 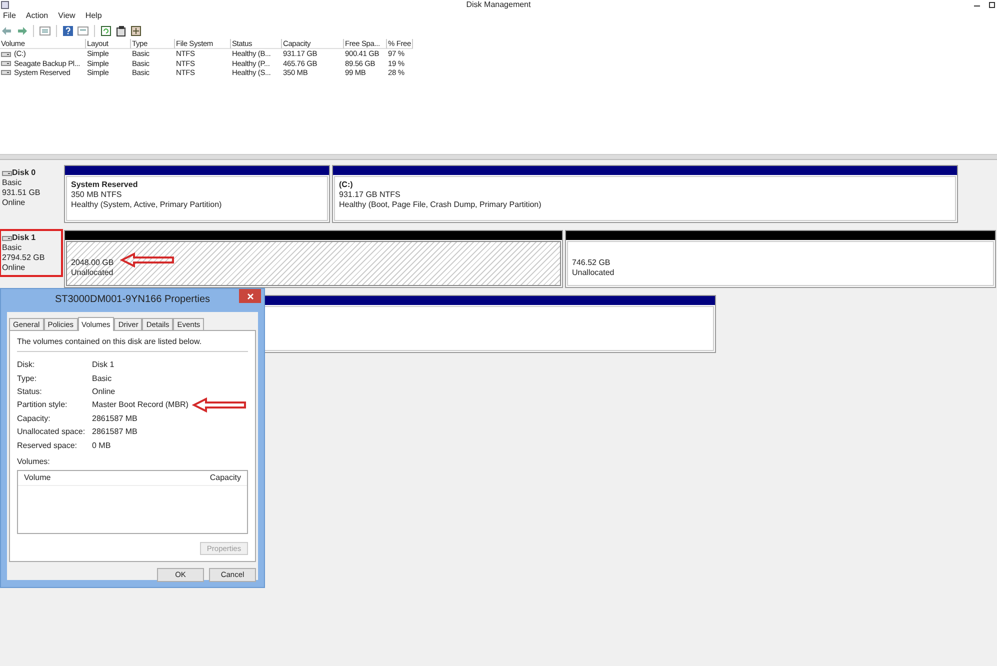 I want to click on partition-size: 350 MB NTFS, so click(x=96, y=195).